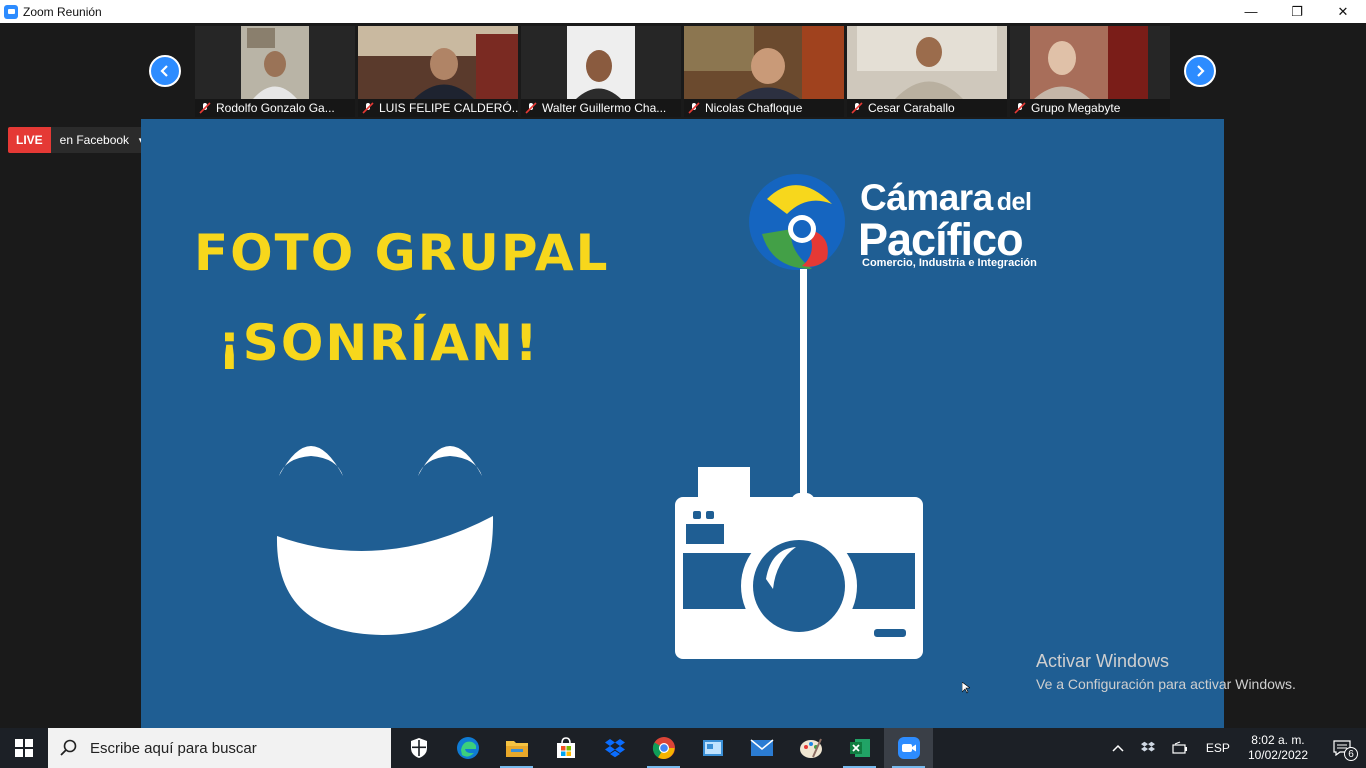  I want to click on participant-tile: Cesar Caraballo, so click(927, 71).